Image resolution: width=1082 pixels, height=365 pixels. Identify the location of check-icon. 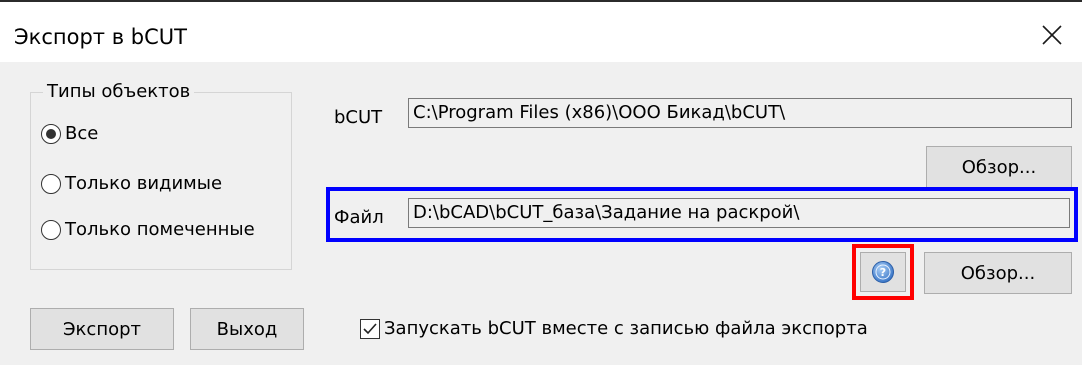
(370, 328).